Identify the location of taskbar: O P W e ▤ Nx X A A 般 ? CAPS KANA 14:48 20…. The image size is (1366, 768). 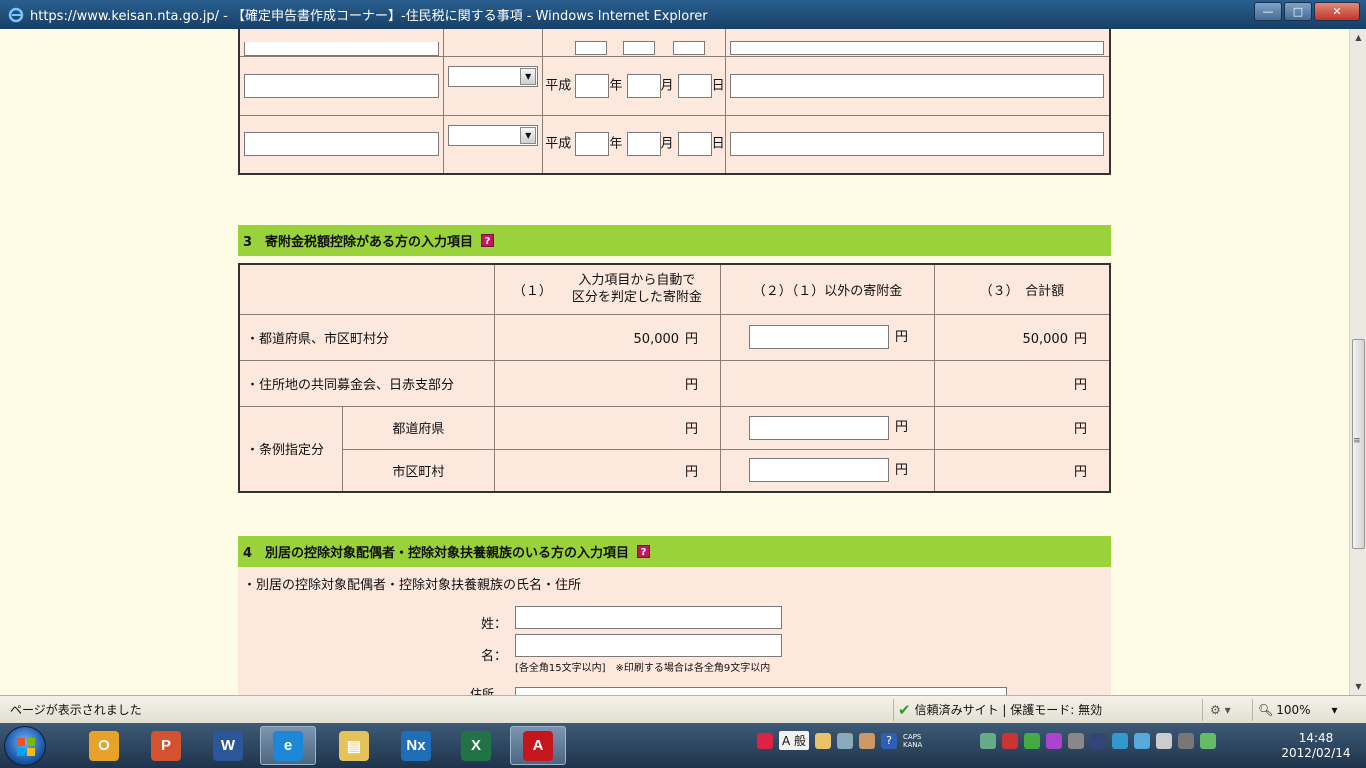
(683, 745).